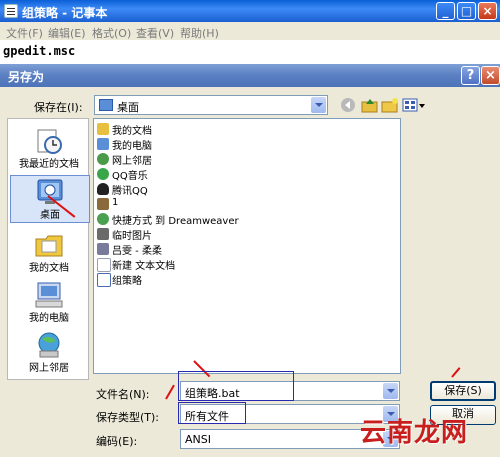 The height and width of the screenshot is (457, 500). I want to click on notepad-text-area: gpedit.msc, so click(250, 52).